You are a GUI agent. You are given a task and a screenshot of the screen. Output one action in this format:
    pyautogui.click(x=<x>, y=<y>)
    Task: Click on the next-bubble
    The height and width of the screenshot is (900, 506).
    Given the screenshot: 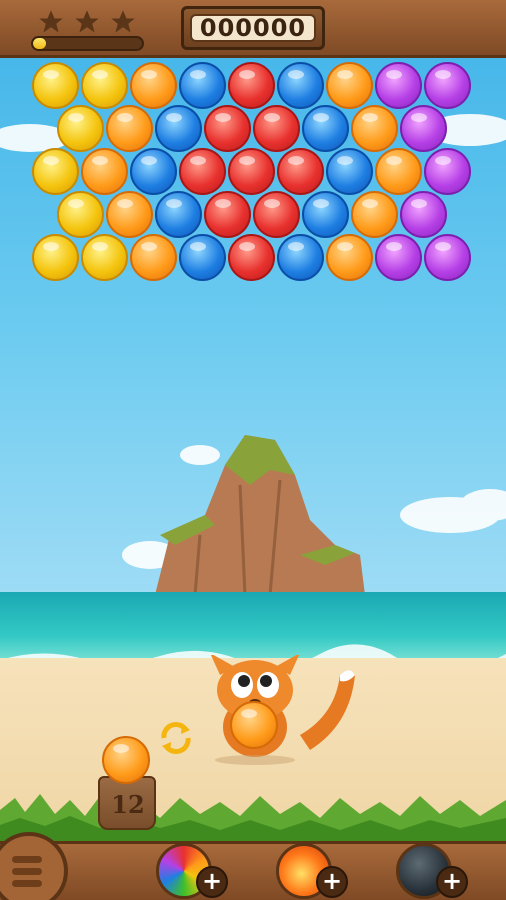 What is the action you would take?
    pyautogui.click(x=126, y=760)
    